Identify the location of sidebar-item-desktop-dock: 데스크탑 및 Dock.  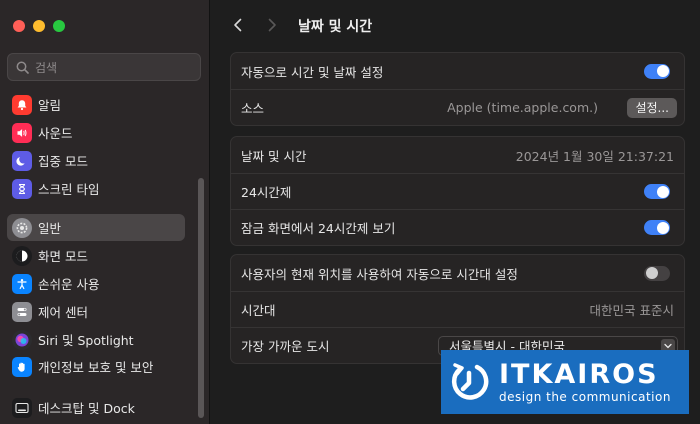
(96, 407).